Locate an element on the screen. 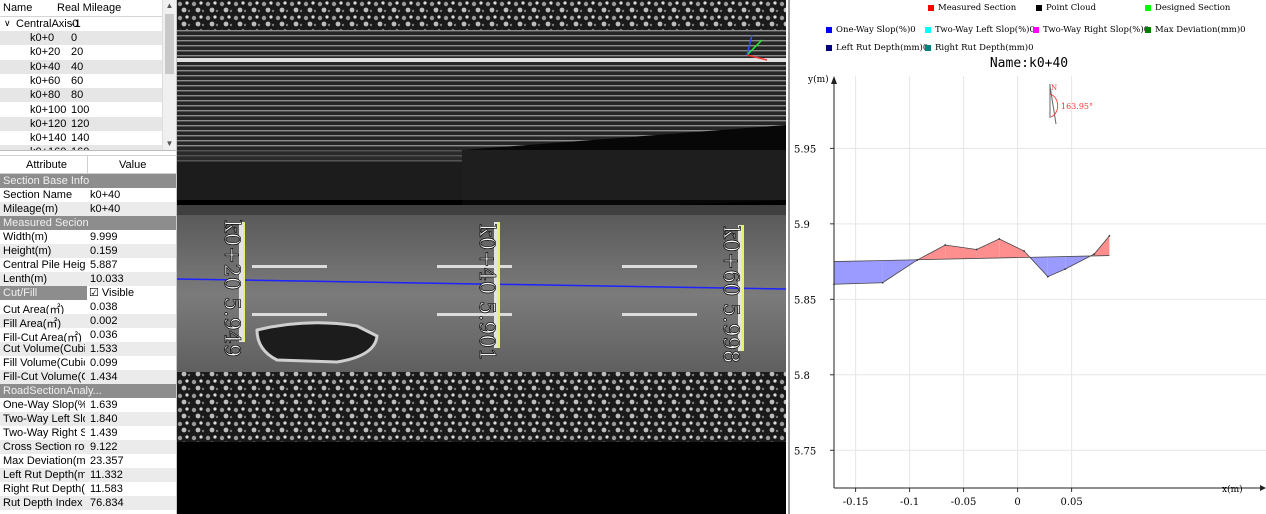 The height and width of the screenshot is (514, 1266). property-category: Cut/Fill ☑ Visible is located at coordinates (88, 293).